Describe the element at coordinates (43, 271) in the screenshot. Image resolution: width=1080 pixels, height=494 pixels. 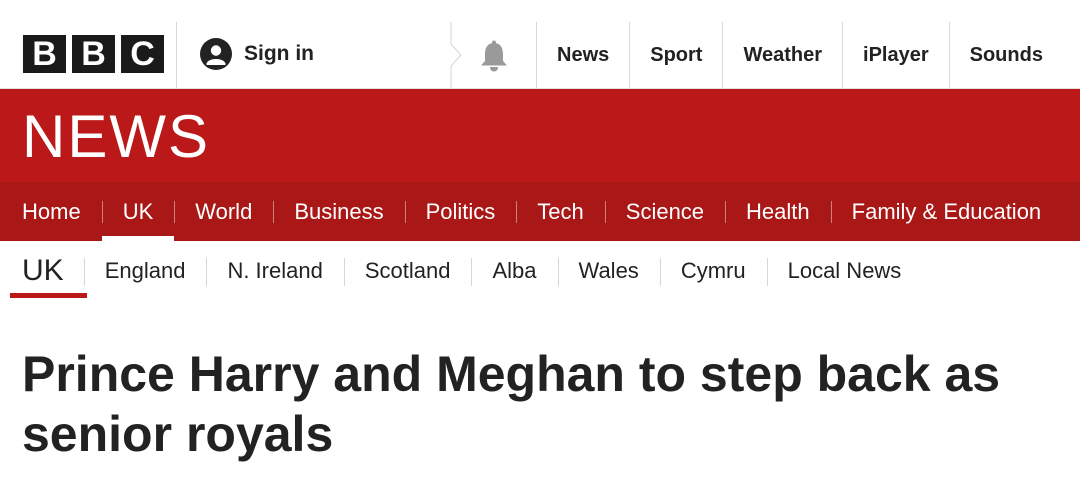
I see `sub-nav-current-uk: UK` at that location.